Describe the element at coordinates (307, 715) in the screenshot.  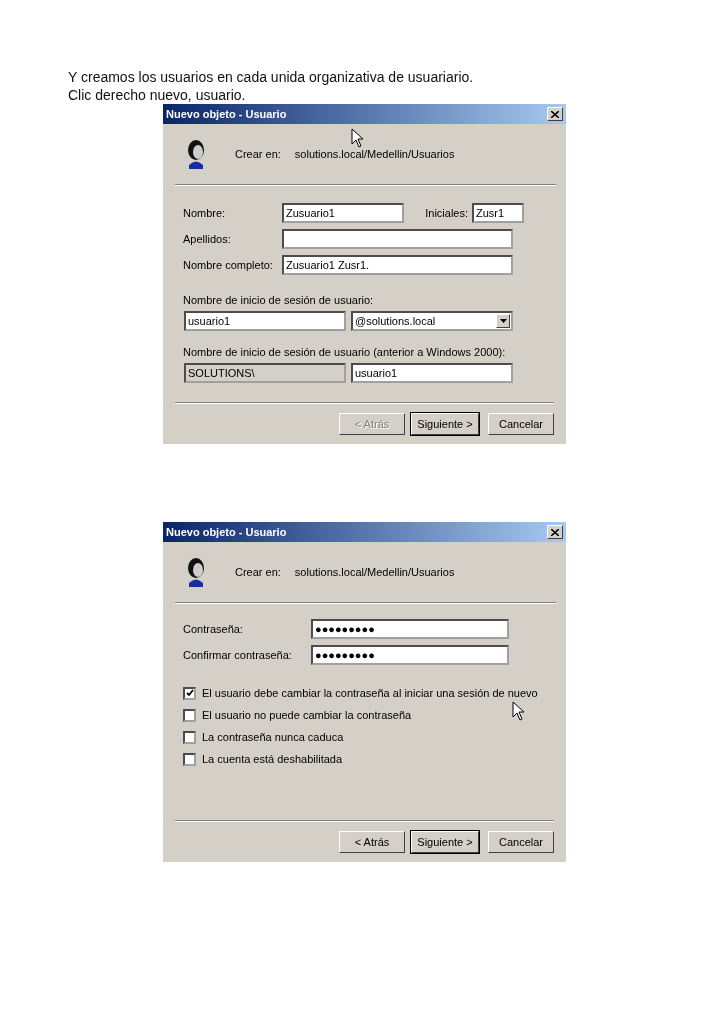
I see `checkbox-label: El usuario no puede cambiar la contraseña` at that location.